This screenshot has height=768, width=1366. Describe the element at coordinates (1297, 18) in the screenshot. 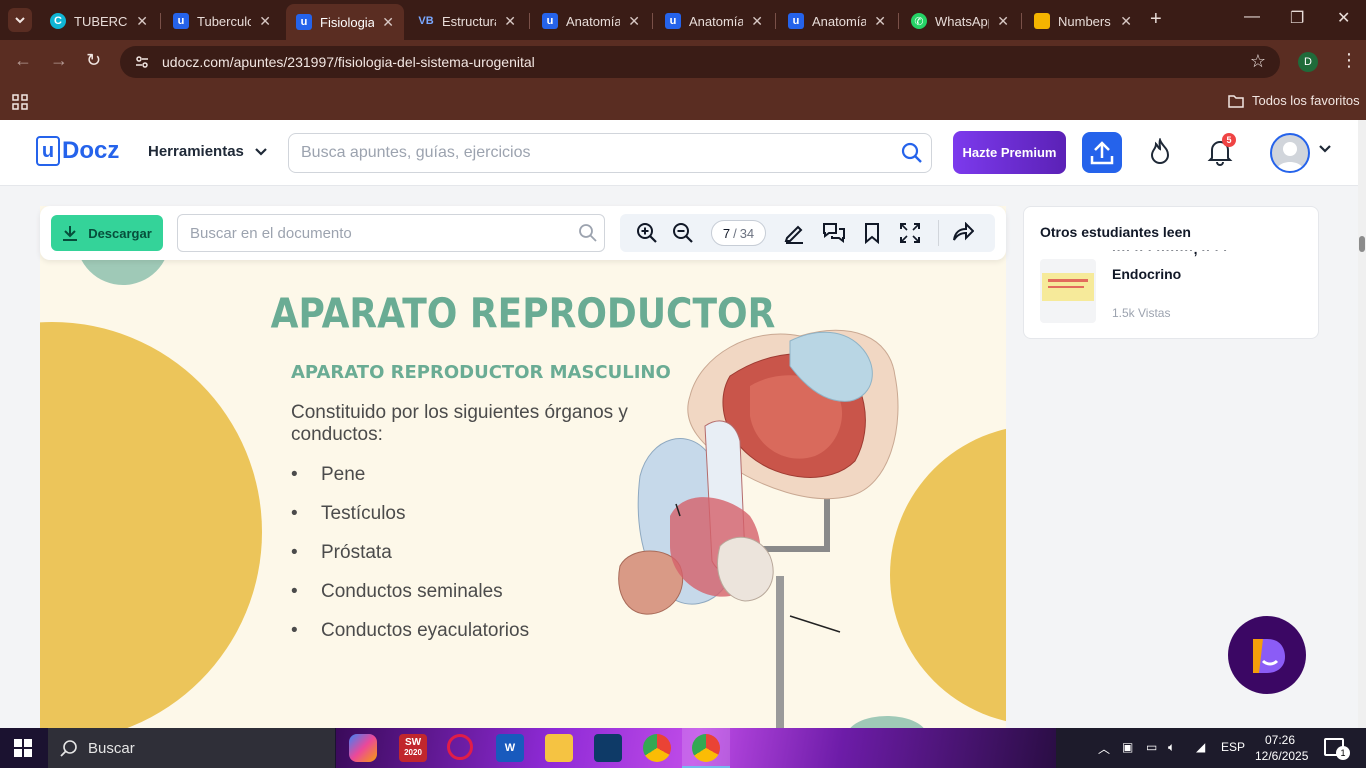

I see `restore-icon: ❐` at that location.